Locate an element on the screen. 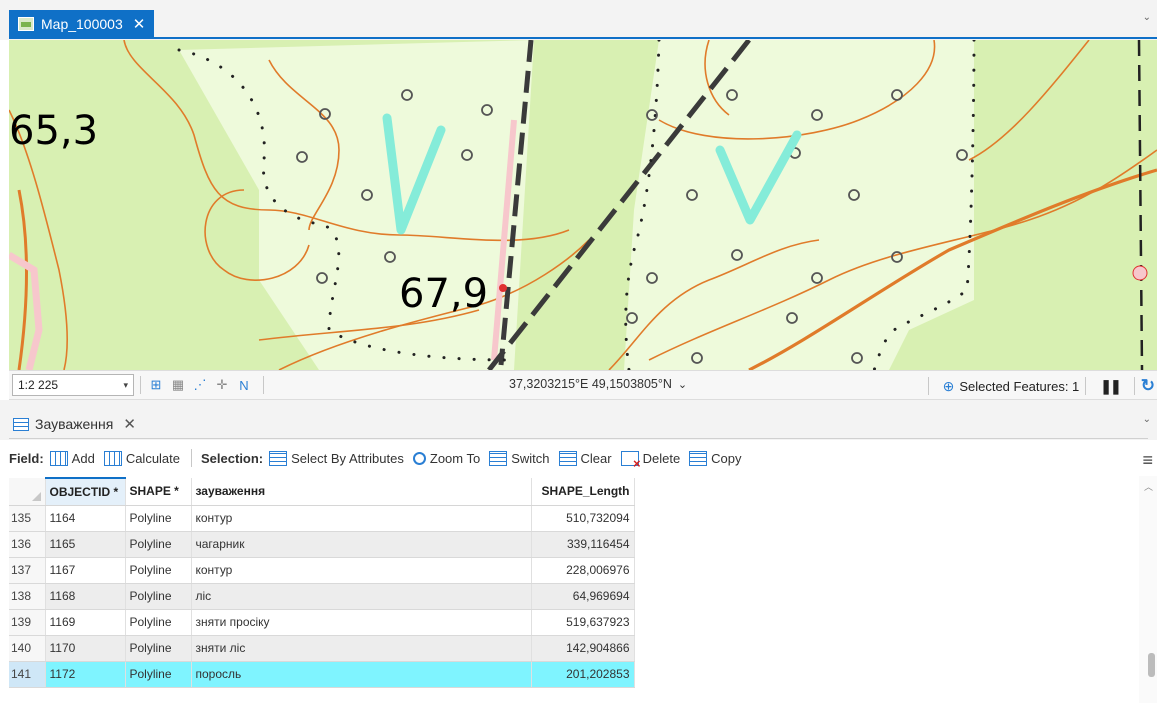 The width and height of the screenshot is (1157, 703). pause-icon: ❚❚ is located at coordinates (1111, 386).